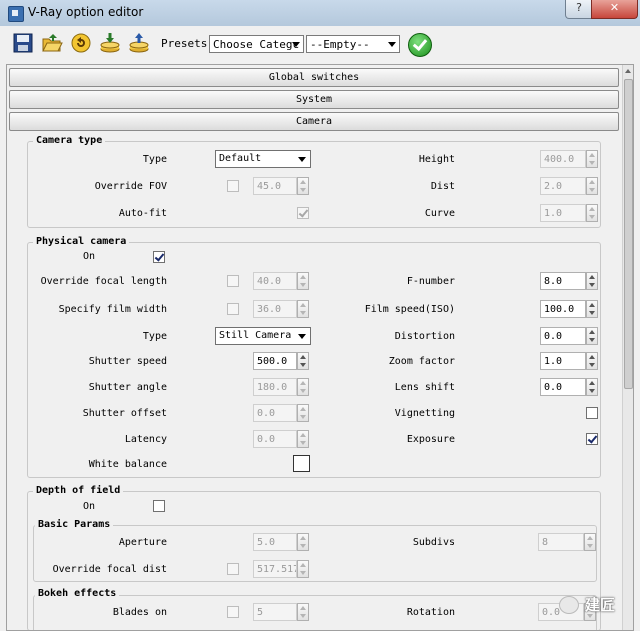 Image resolution: width=640 pixels, height=631 pixels. I want to click on dist-spinner: 2.0, so click(569, 186).